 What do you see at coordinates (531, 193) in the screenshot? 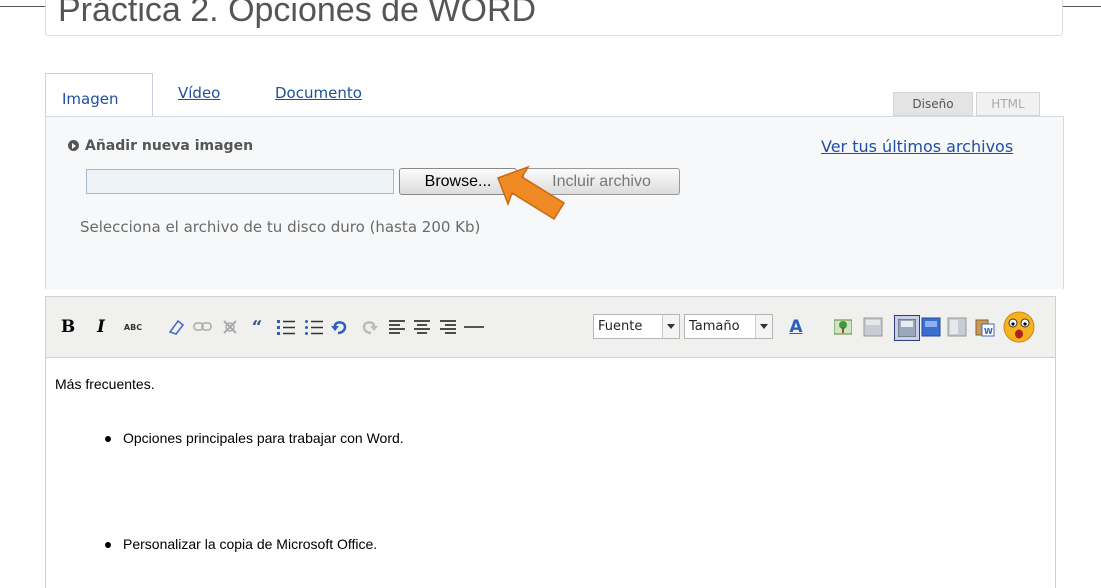
I see `pointer-arrow-icon` at bounding box center [531, 193].